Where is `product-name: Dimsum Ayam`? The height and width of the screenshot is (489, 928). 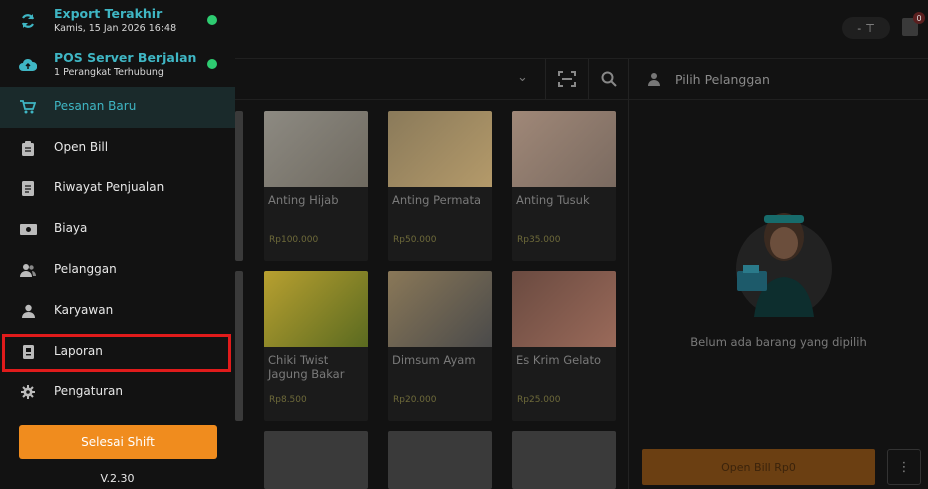
product-name: Dimsum Ayam is located at coordinates (434, 360).